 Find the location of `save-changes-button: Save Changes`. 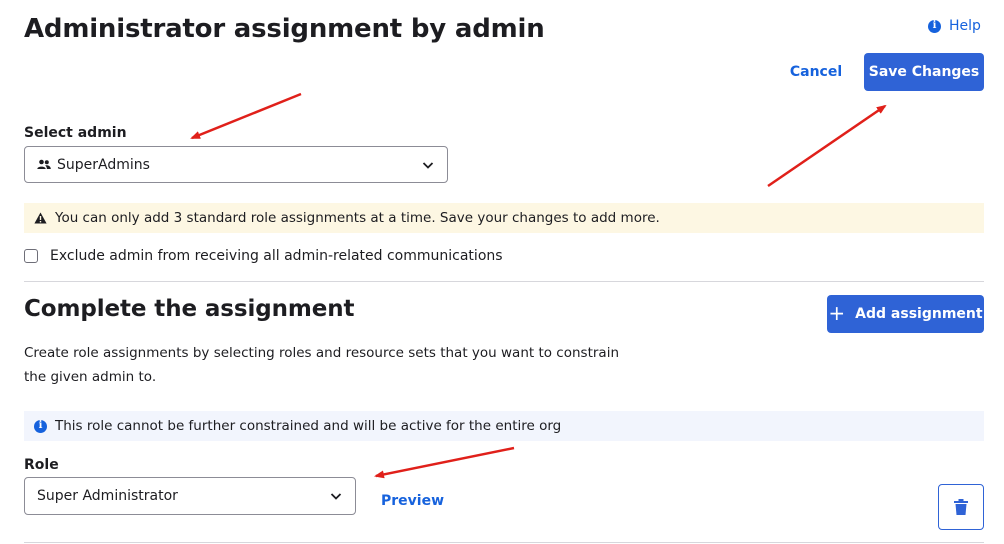

save-changes-button: Save Changes is located at coordinates (924, 72).